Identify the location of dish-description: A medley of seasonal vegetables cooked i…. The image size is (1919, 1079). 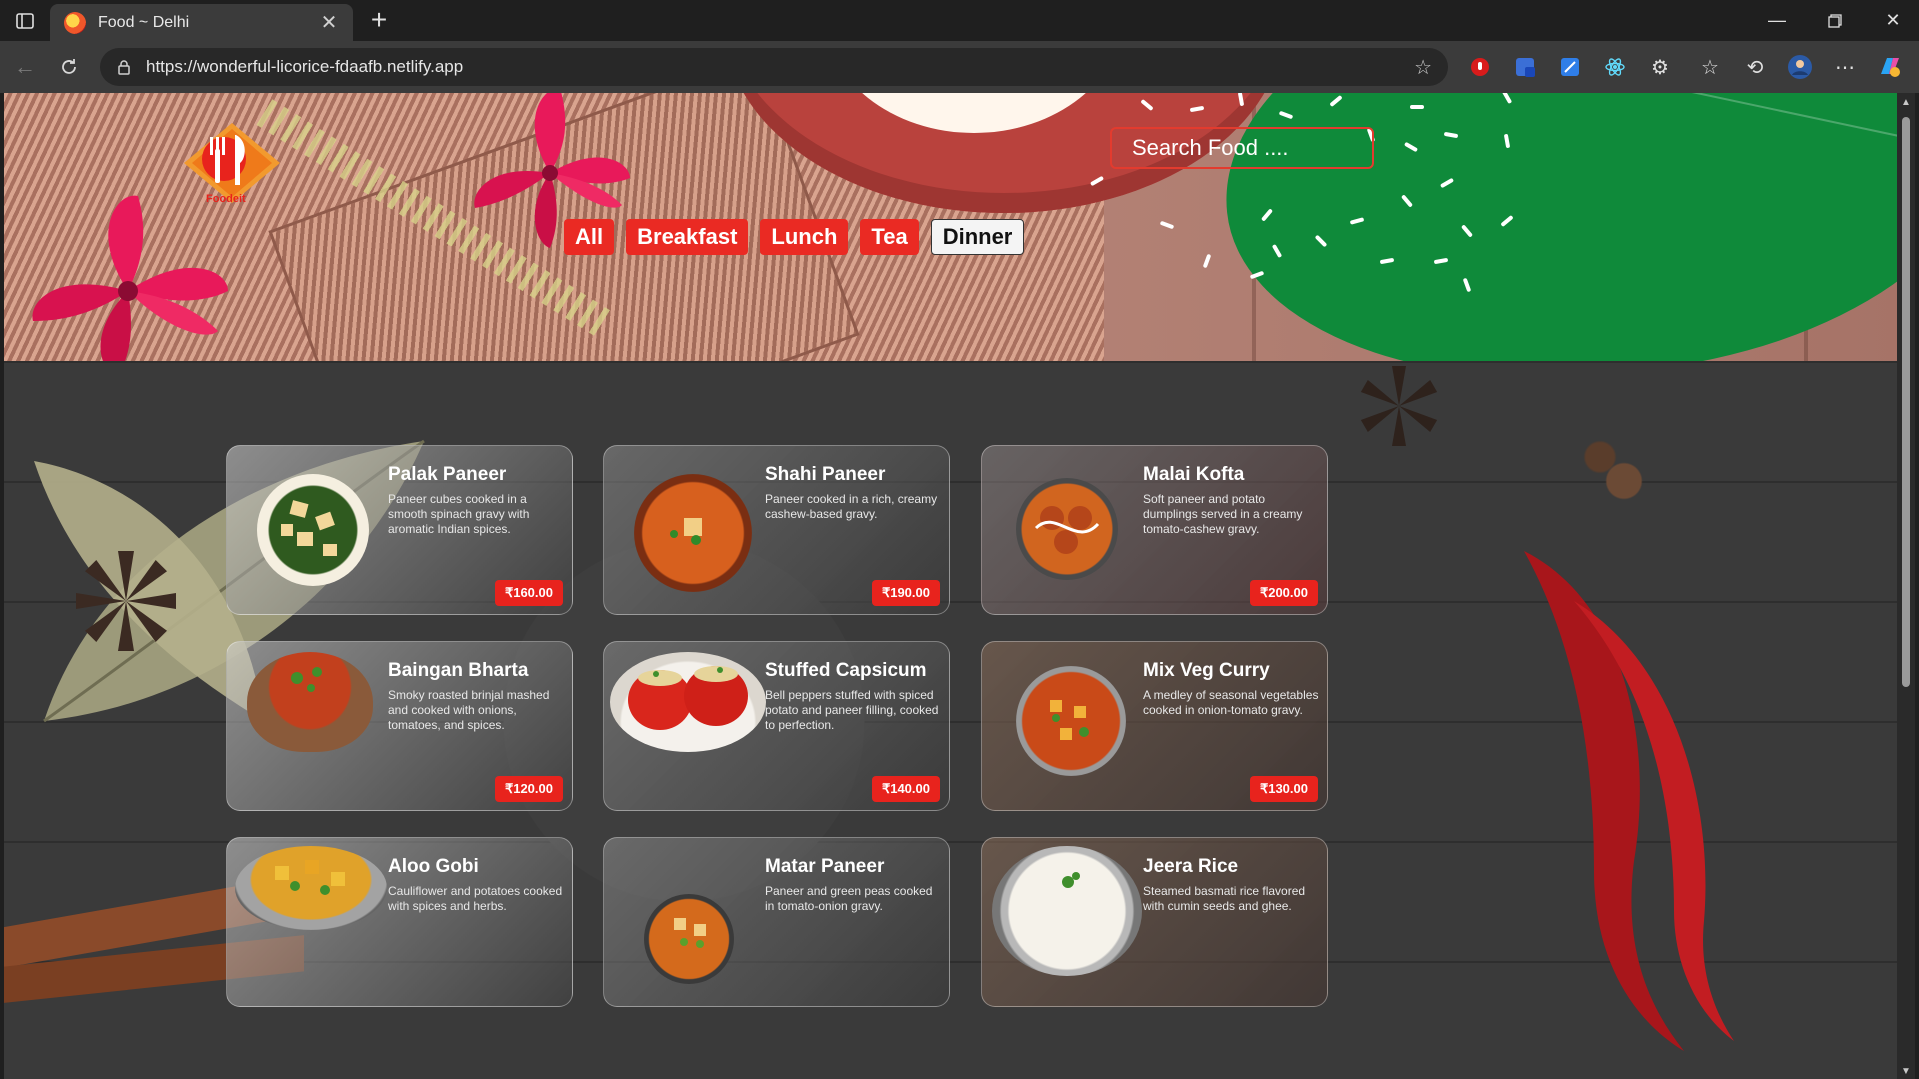
(1231, 702).